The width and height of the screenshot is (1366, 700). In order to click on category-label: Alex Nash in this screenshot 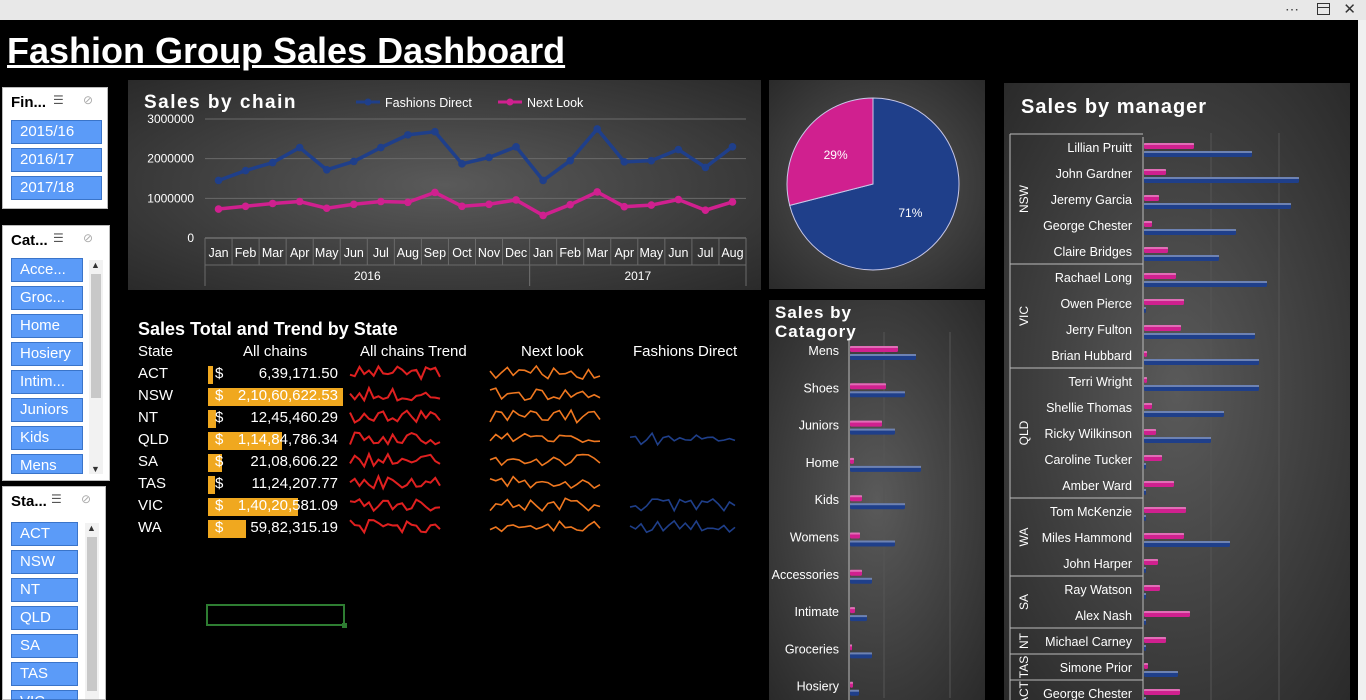, I will do `click(1103, 616)`.